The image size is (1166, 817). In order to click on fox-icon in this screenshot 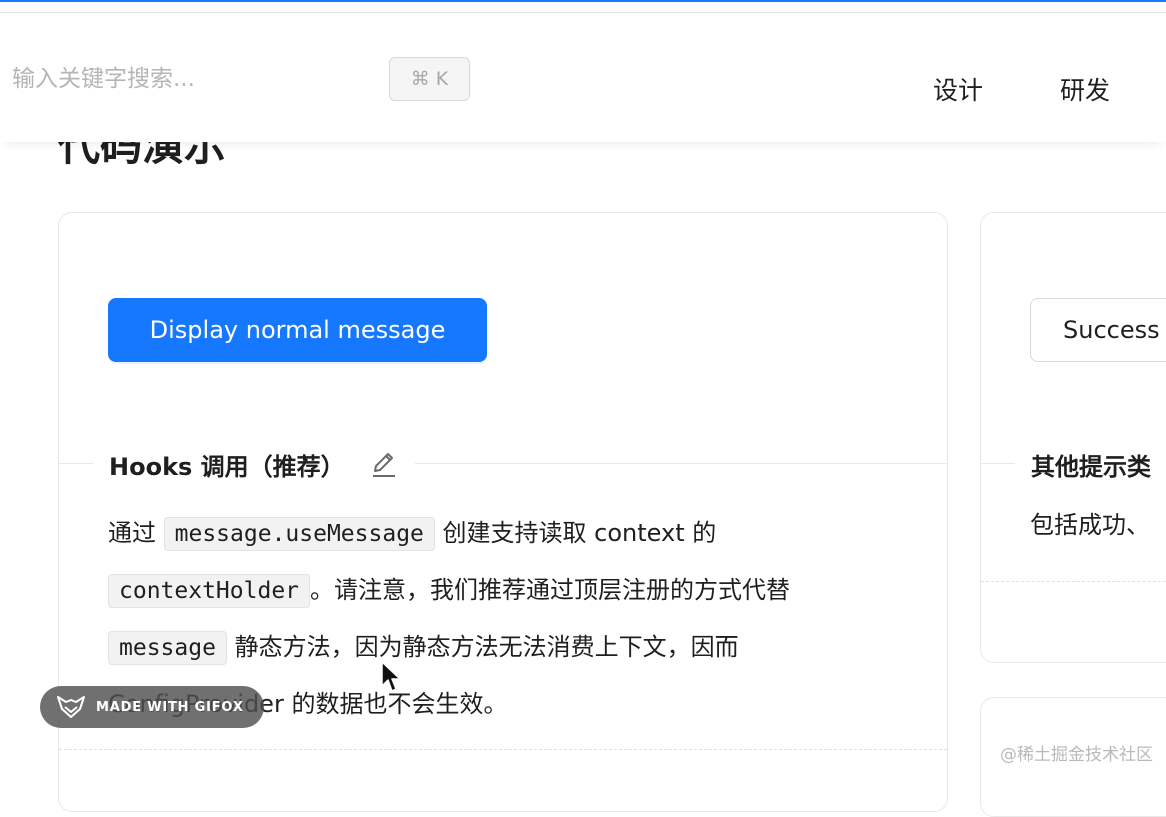, I will do `click(71, 707)`.